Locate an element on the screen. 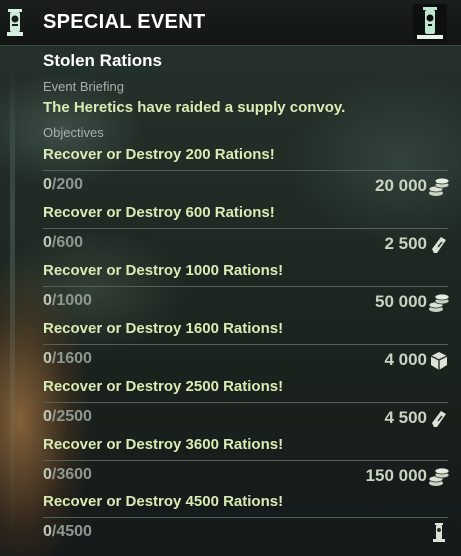 The height and width of the screenshot is (556, 461). objective-progress: 0/4500 is located at coordinates (67, 531).